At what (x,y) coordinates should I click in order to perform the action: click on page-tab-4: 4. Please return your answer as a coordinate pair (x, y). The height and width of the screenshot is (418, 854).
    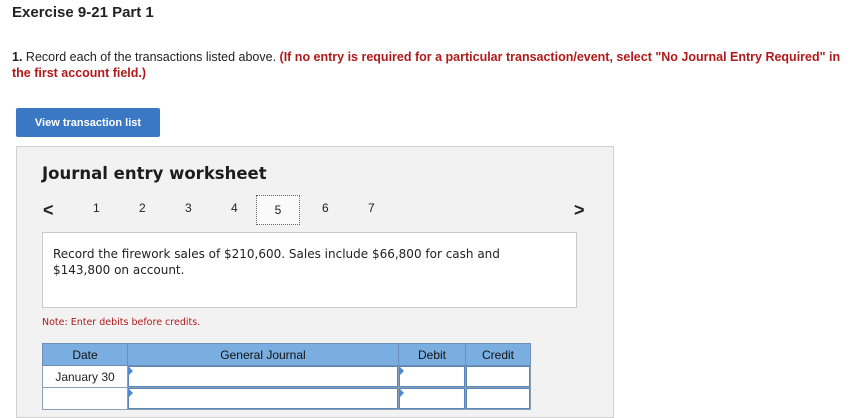
    Looking at the image, I should click on (234, 208).